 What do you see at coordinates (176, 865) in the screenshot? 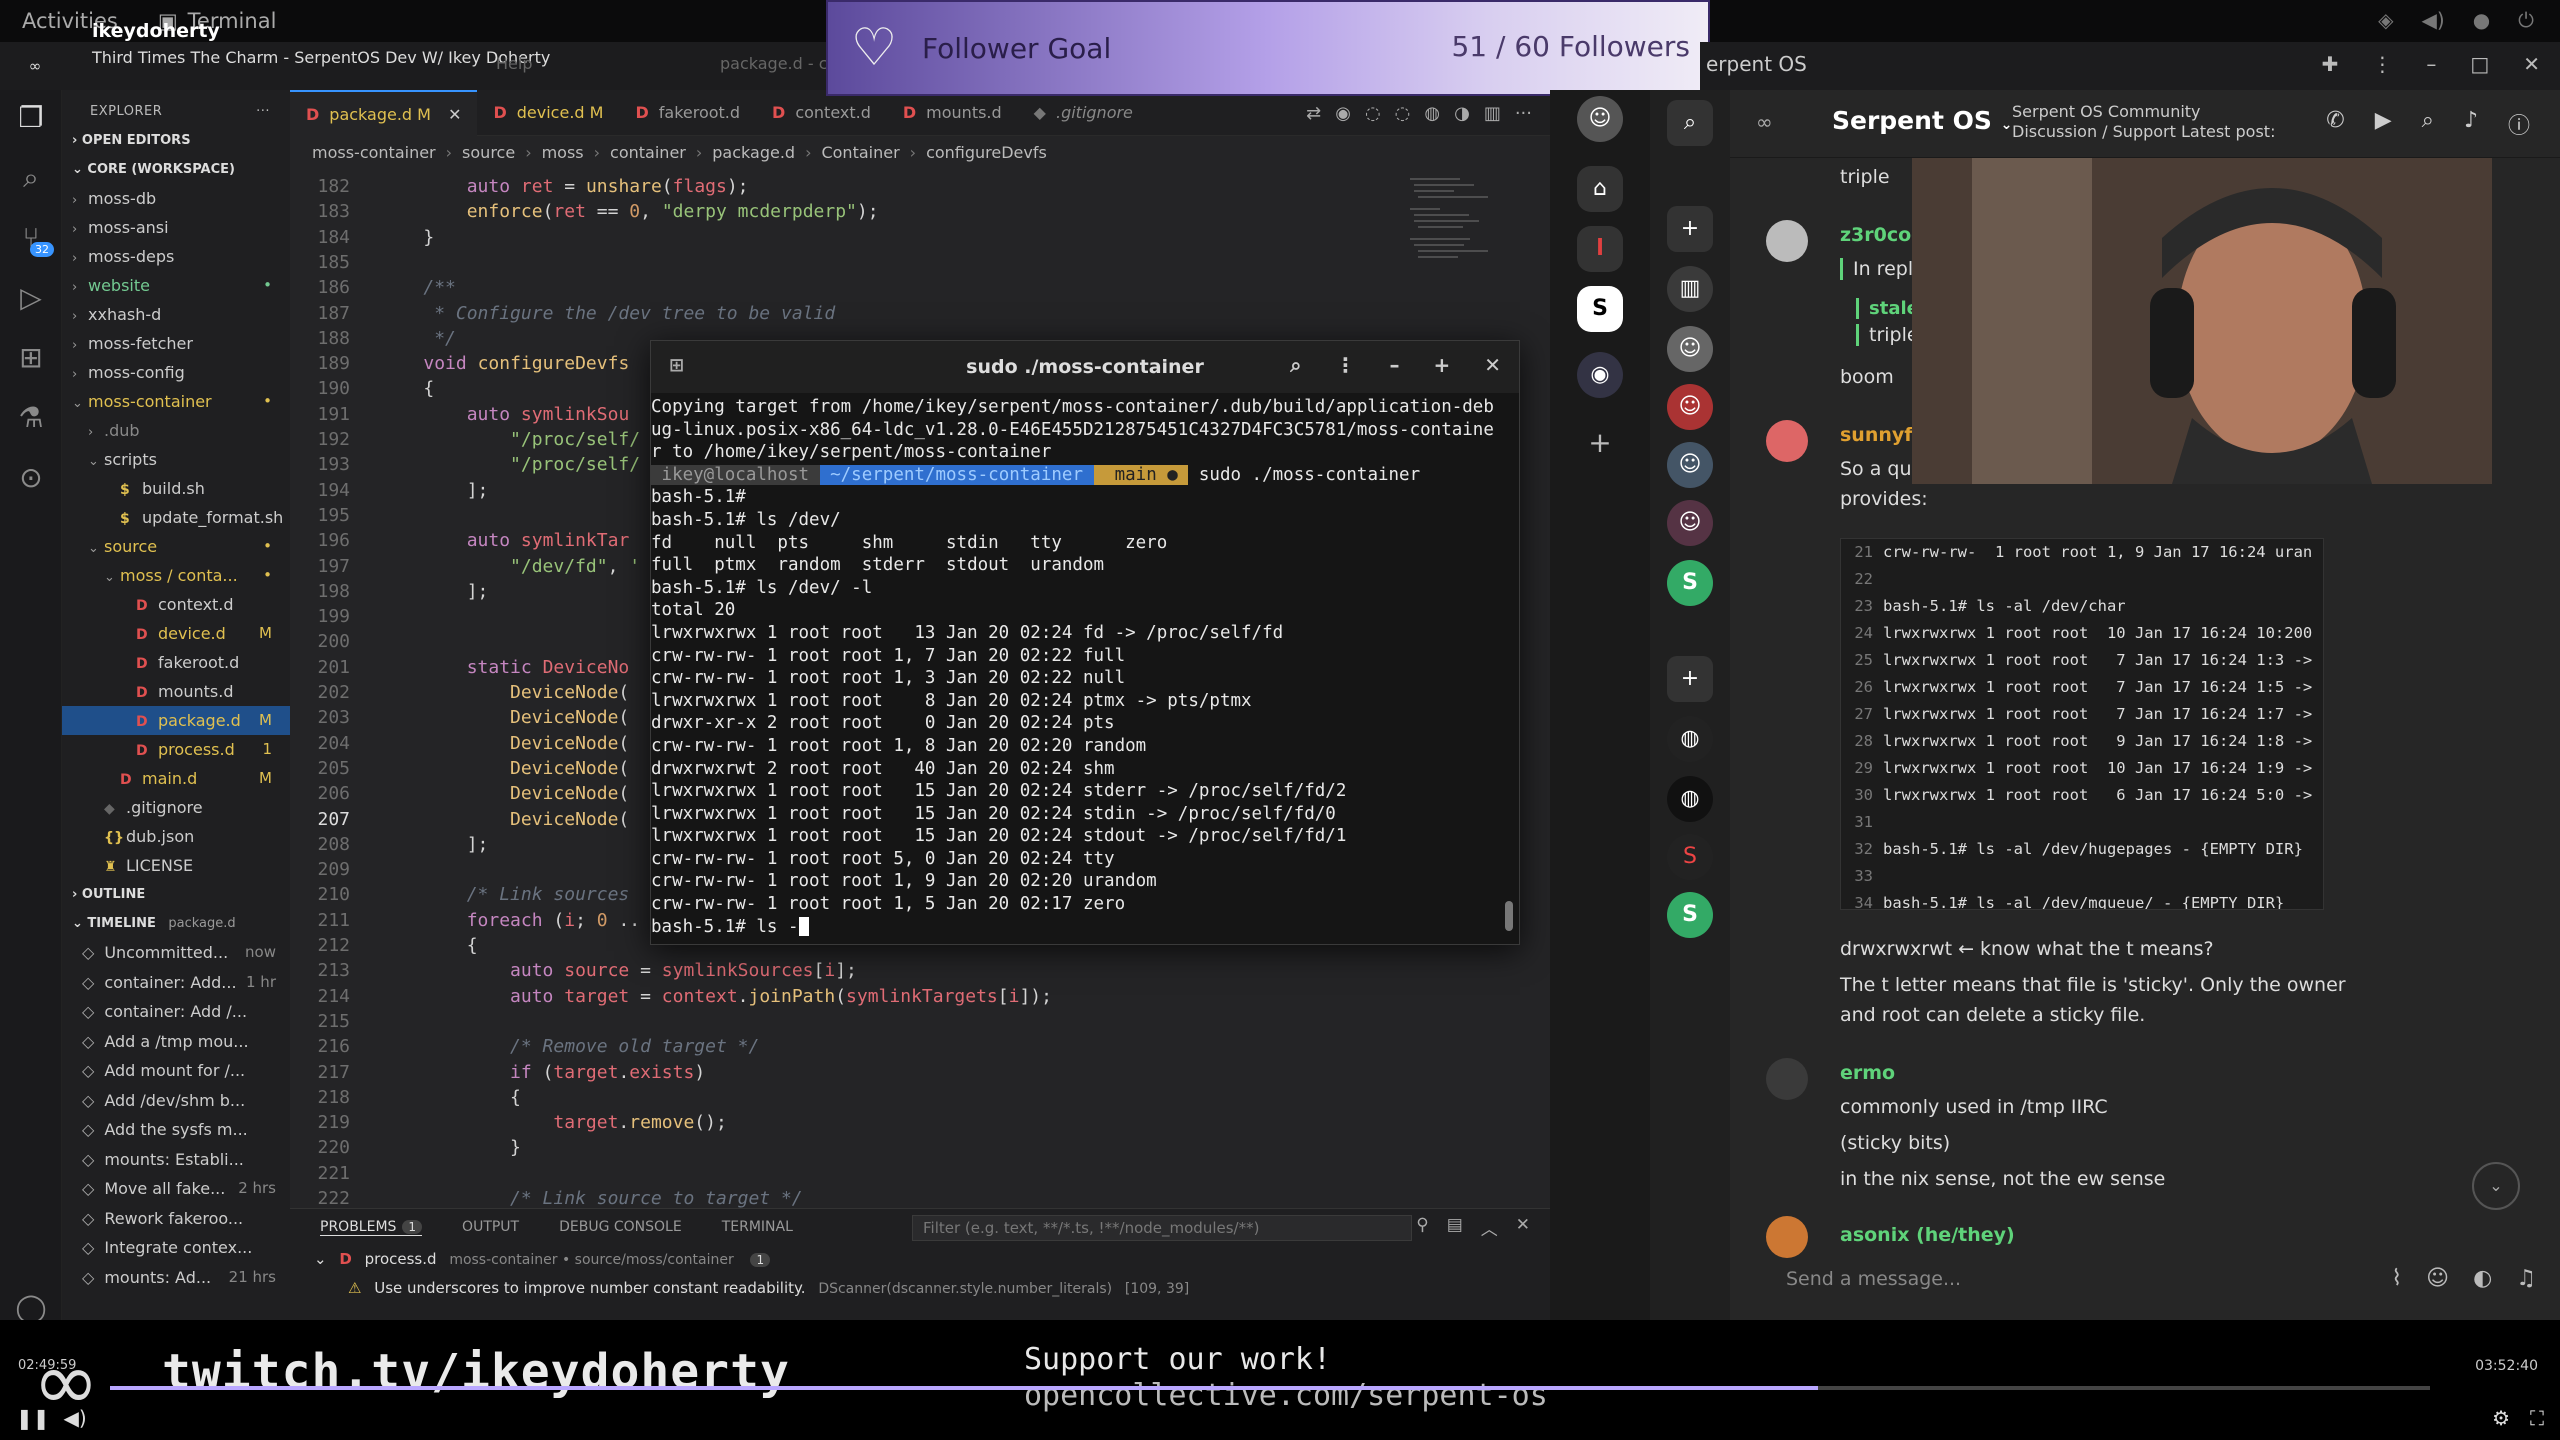
I see `tree-item: ♜ LICENSE` at bounding box center [176, 865].